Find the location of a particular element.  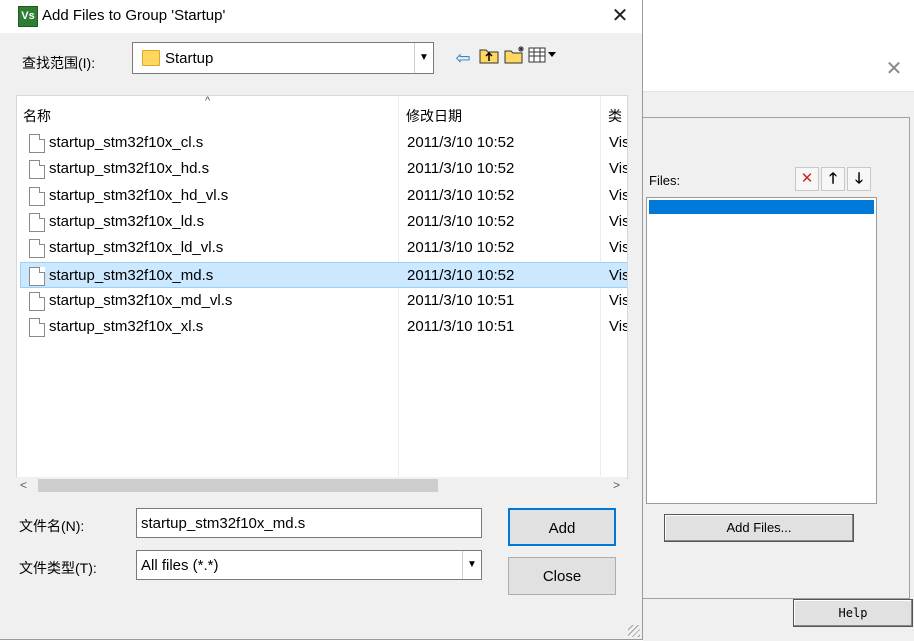

files-toolbar: ✕ 🡑 🡓 is located at coordinates (832, 179).